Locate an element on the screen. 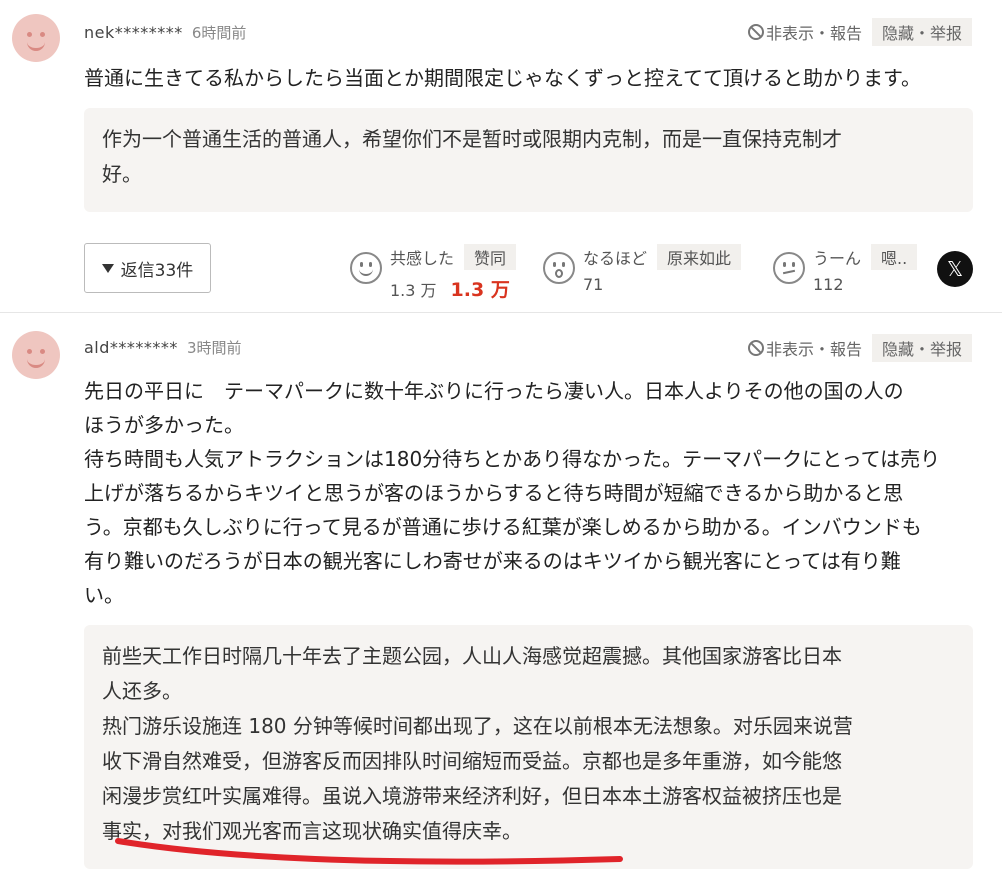 This screenshot has width=1002, height=889. share-x-icon: 𝕏 is located at coordinates (955, 269).